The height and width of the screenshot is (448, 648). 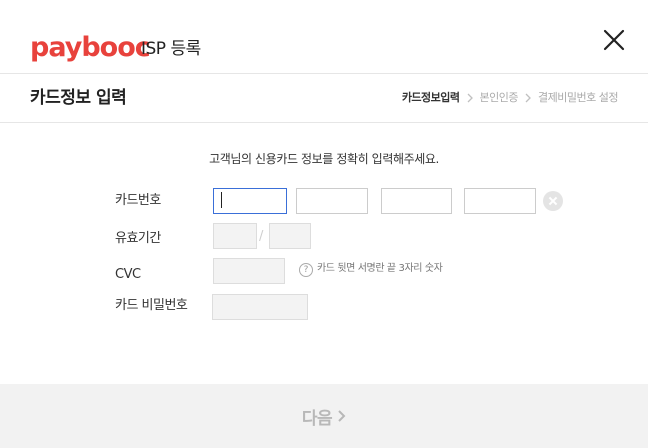 What do you see at coordinates (290, 236) in the screenshot?
I see `expiry-year-field` at bounding box center [290, 236].